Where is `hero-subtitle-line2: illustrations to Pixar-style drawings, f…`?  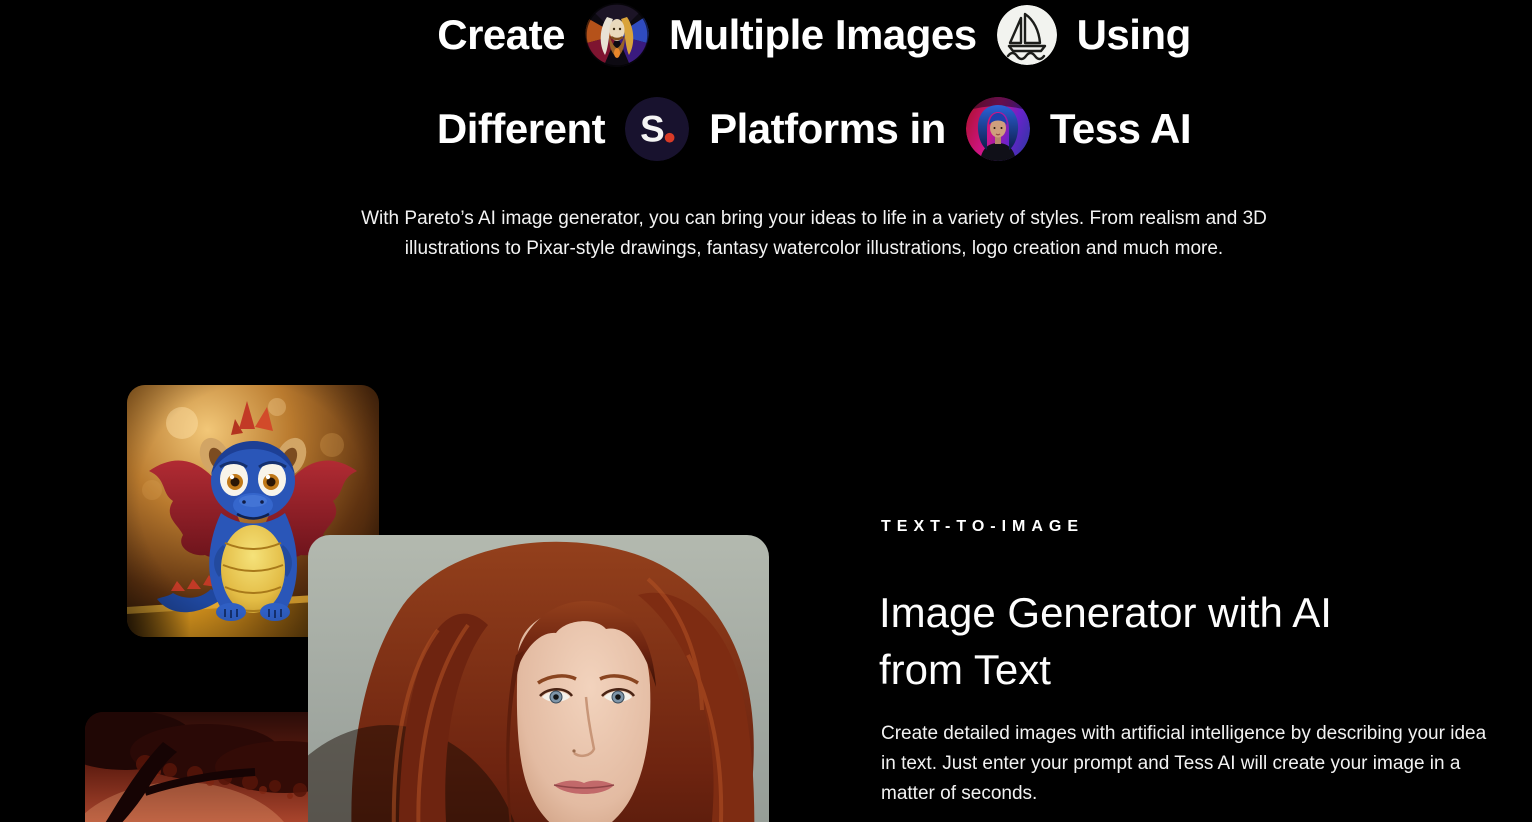
hero-subtitle-line2: illustrations to Pixar-style drawings, f… is located at coordinates (814, 248).